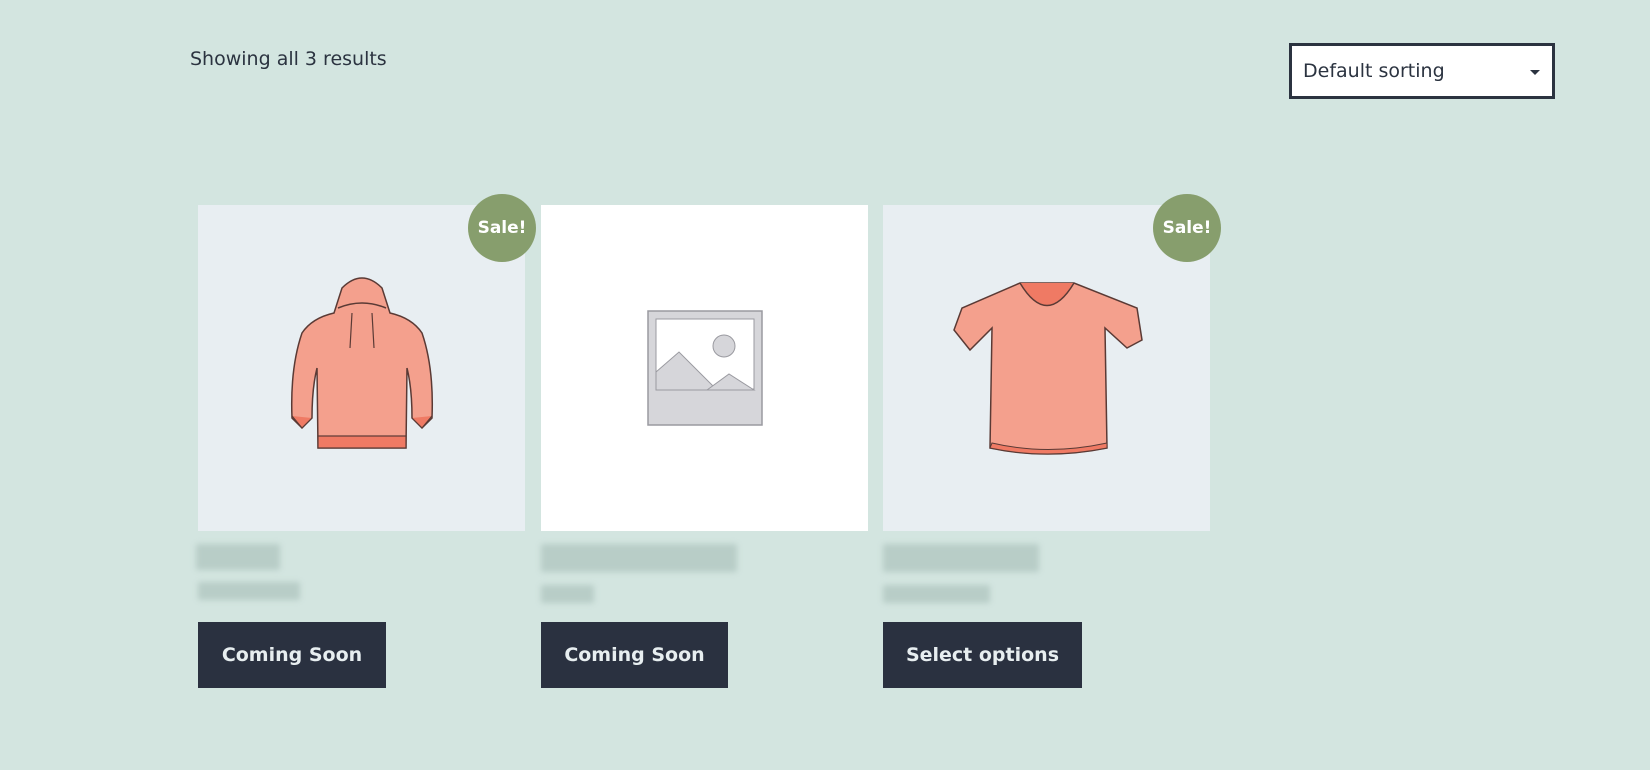 This screenshot has height=770, width=1650. I want to click on sorting-selected-value: Default sorting, so click(1374, 71).